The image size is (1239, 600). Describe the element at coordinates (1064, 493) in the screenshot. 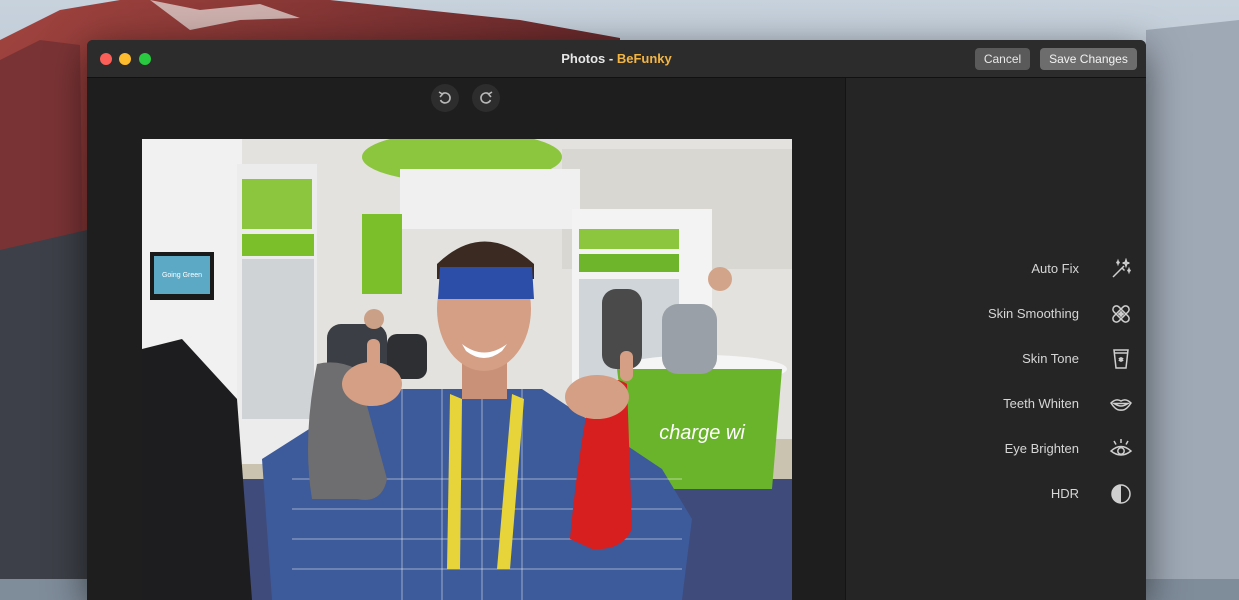

I see `tool-label: HDR` at that location.